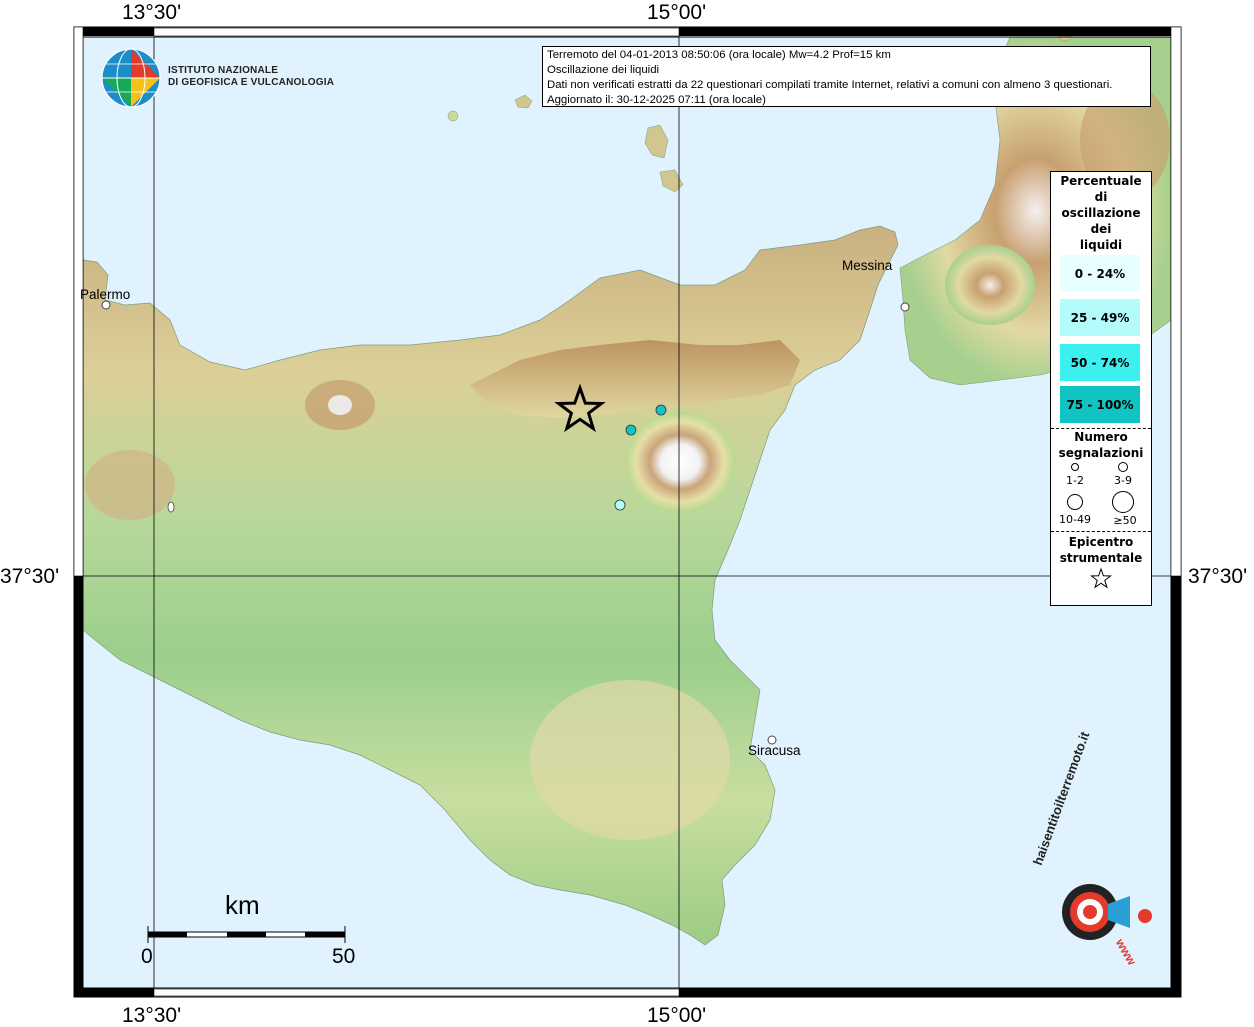 This screenshot has height=1027, width=1254. Describe the element at coordinates (416, 32) in the screenshot. I see `border-top-seg2` at that location.